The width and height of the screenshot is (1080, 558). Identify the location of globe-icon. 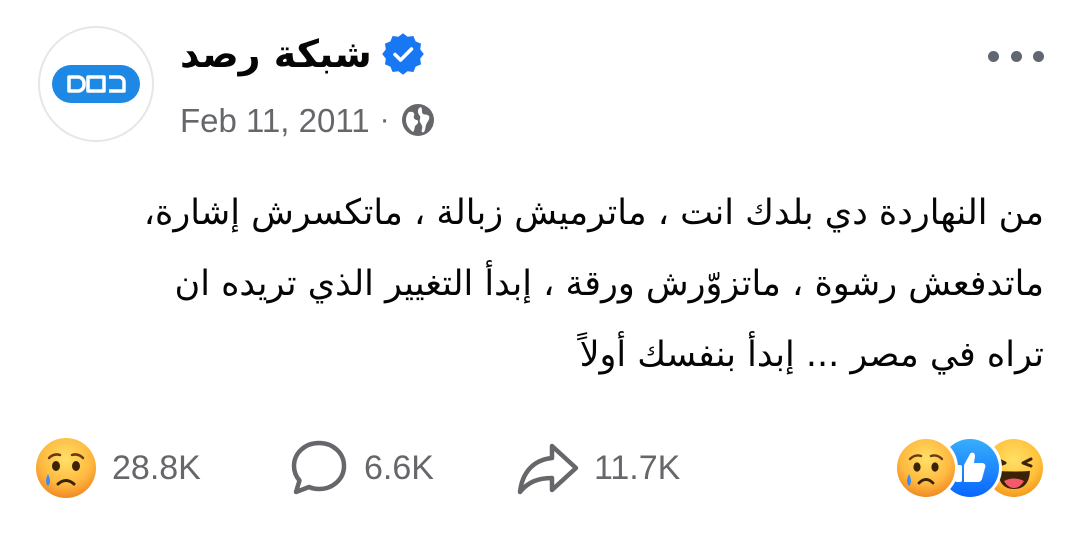
(417, 120).